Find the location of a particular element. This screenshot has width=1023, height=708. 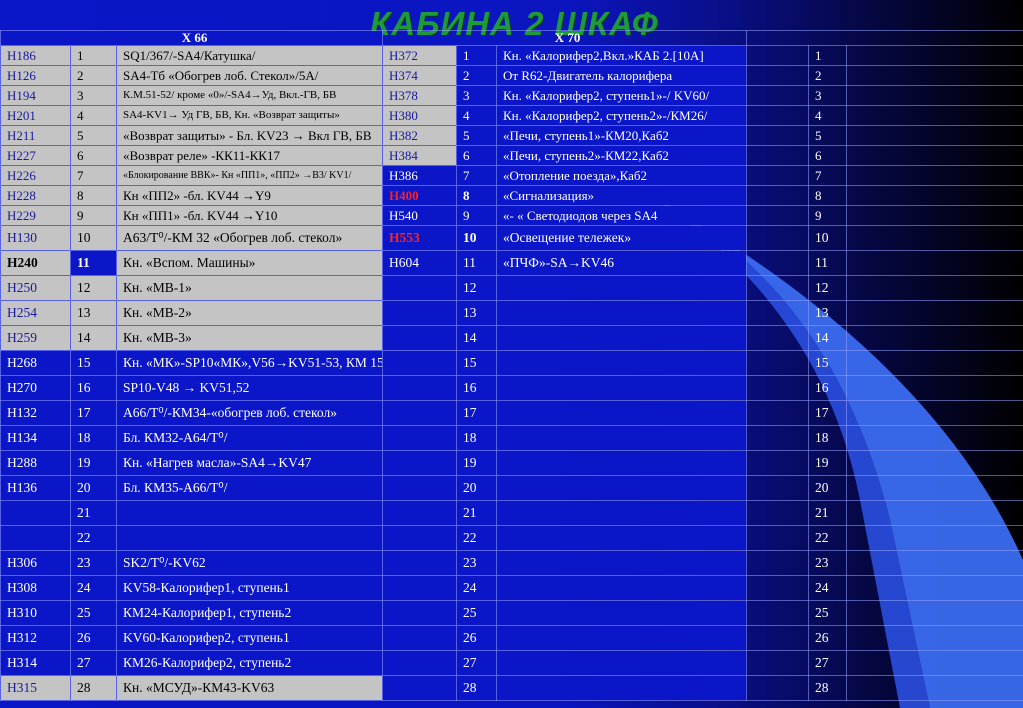

repeat-pin-number: 6 is located at coordinates (828, 155).